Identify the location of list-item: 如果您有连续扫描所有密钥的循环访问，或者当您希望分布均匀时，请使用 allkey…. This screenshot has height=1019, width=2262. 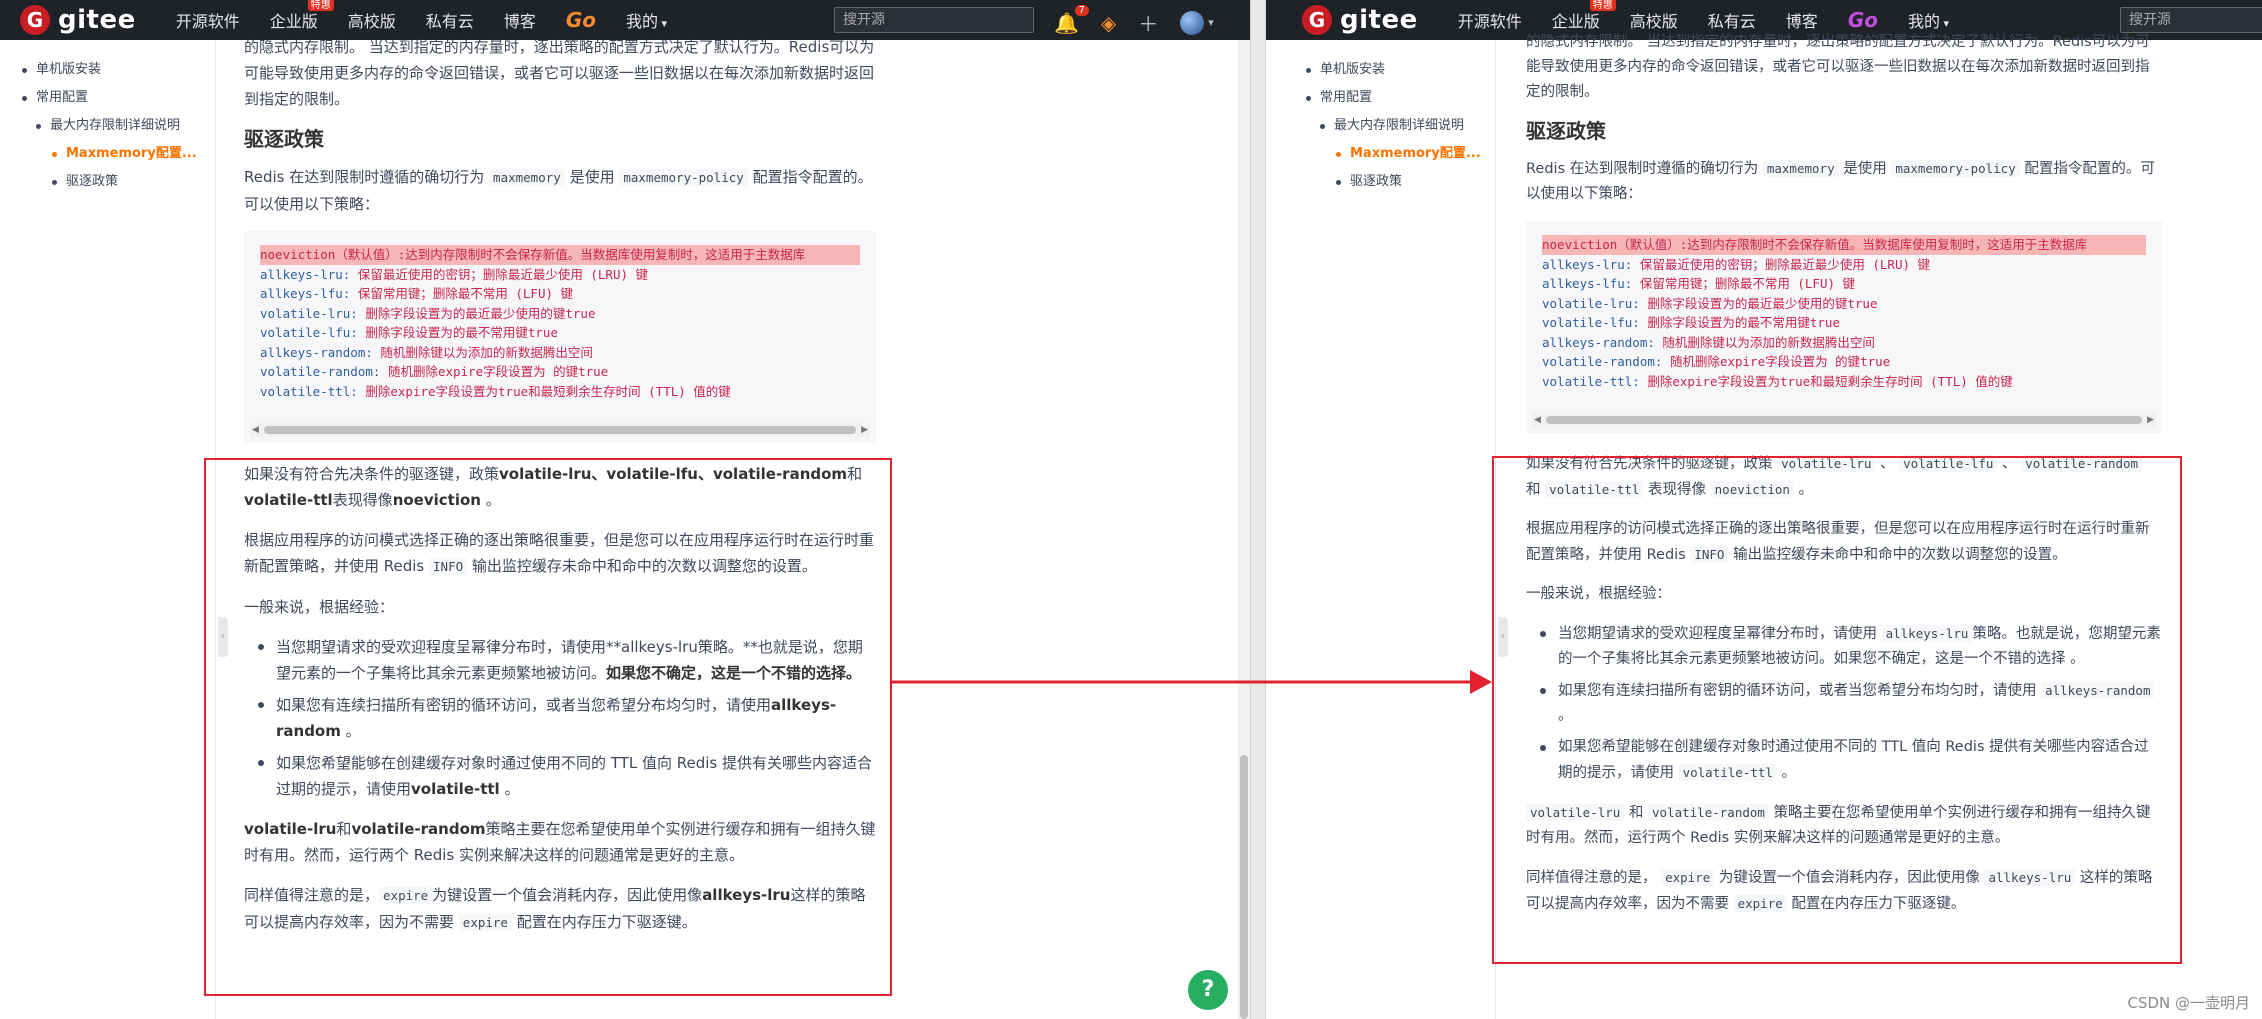
(1844, 703).